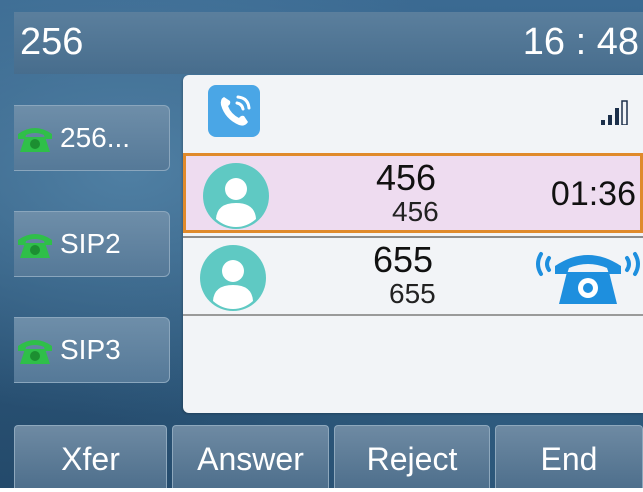 The height and width of the screenshot is (492, 643). What do you see at coordinates (413, 114) in the screenshot?
I see `panel-header` at bounding box center [413, 114].